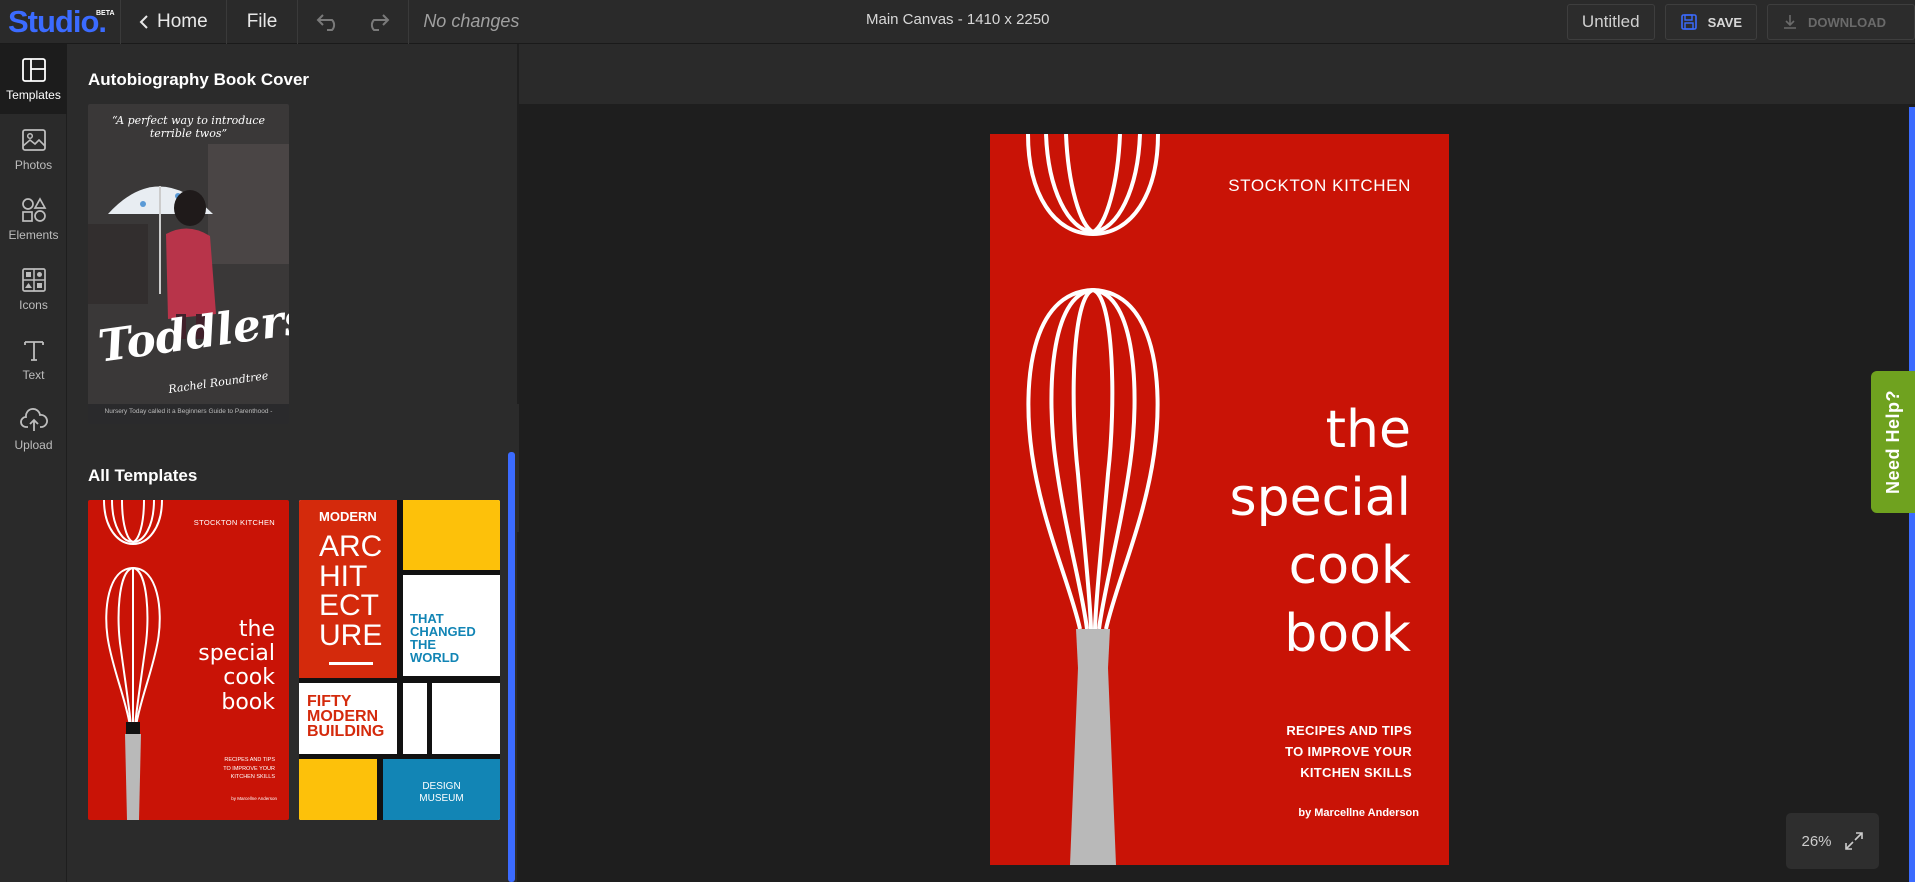  What do you see at coordinates (256, 629) in the screenshot?
I see `thumb-title-line: the` at bounding box center [256, 629].